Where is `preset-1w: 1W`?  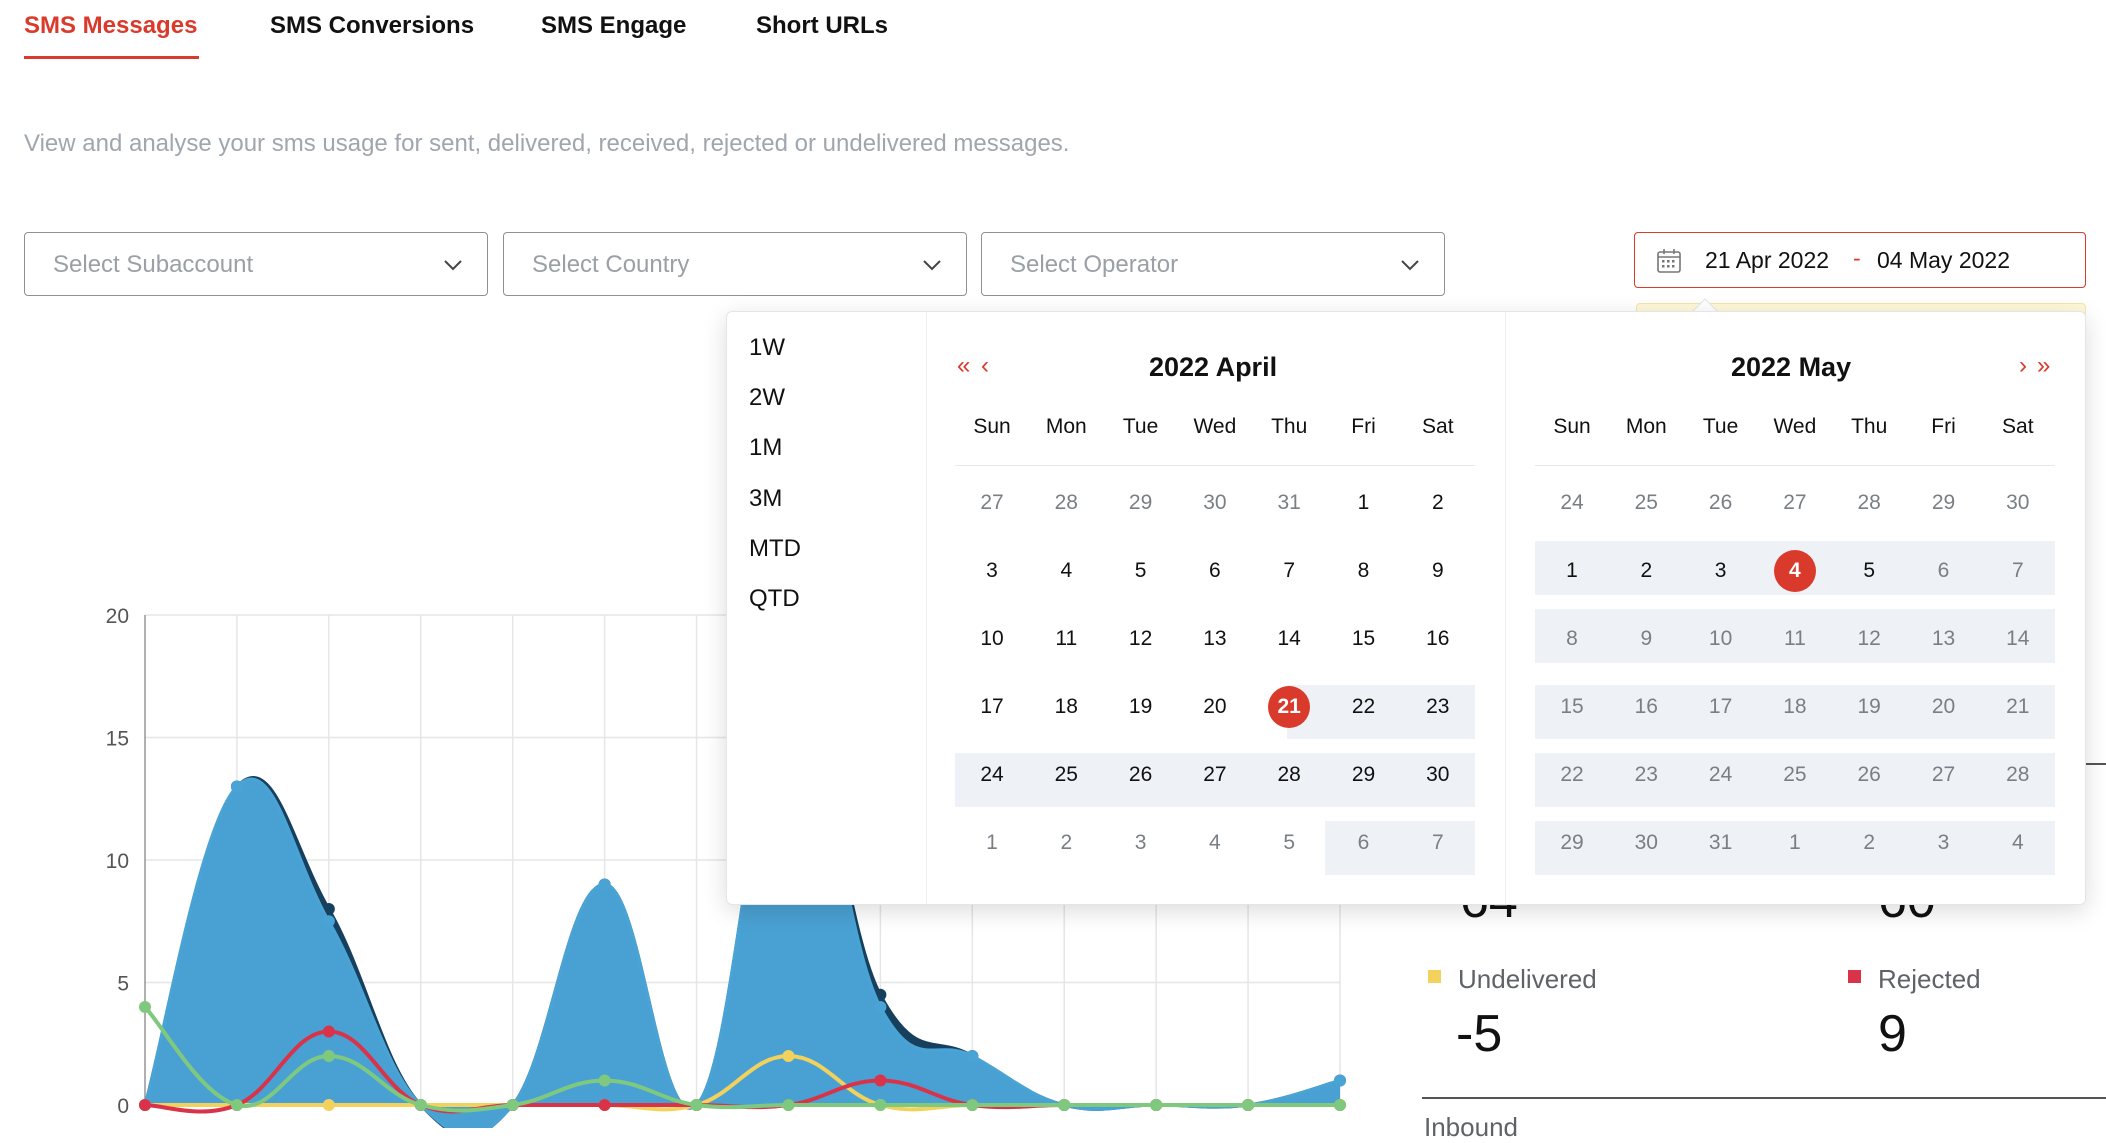 preset-1w: 1W is located at coordinates (767, 348).